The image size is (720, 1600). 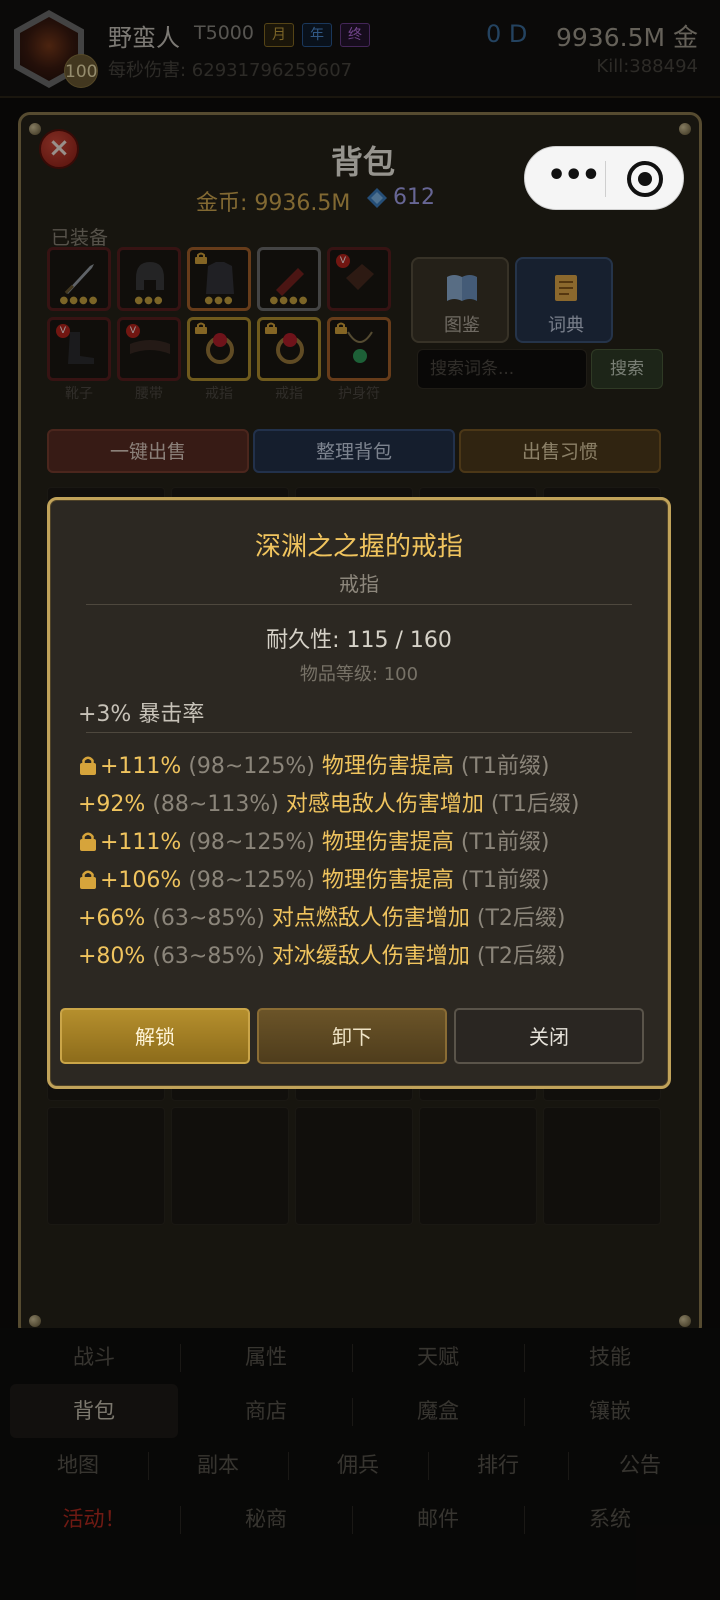 I want to click on unlock-button: 解锁, so click(x=155, y=1036).